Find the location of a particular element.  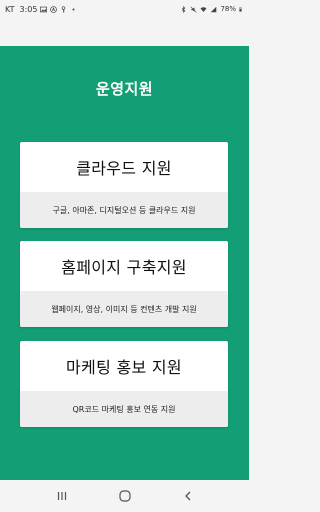

bluetooth-icon is located at coordinates (184, 9).